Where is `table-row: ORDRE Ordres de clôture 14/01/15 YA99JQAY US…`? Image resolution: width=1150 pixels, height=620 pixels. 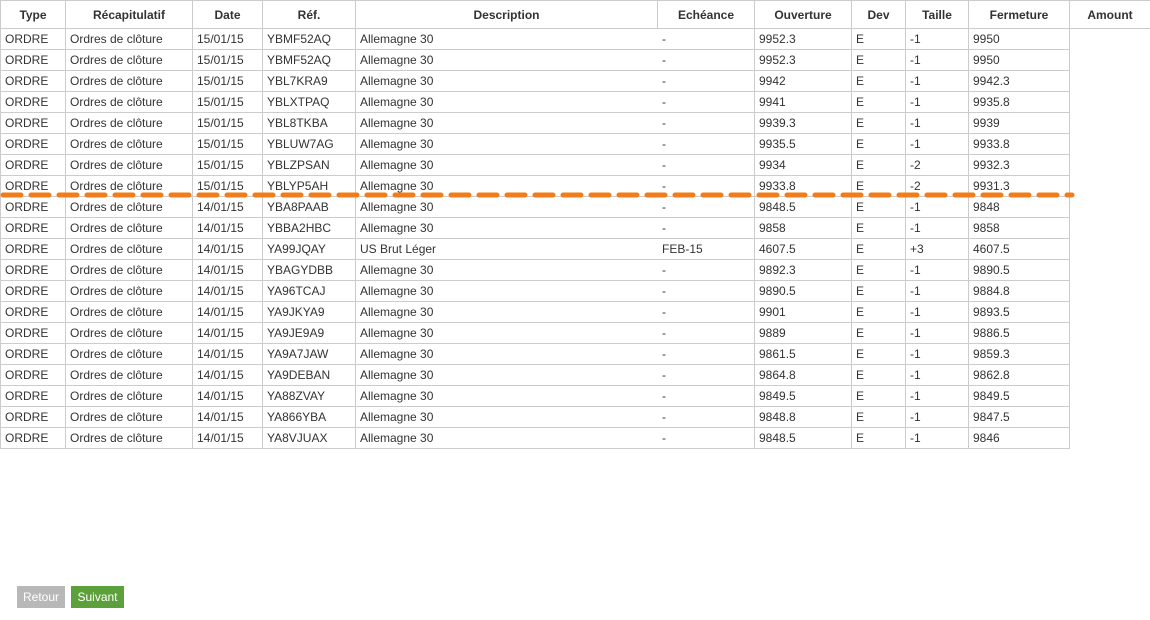
table-row: ORDRE Ordres de clôture 14/01/15 YA99JQAY US… is located at coordinates (575, 249).